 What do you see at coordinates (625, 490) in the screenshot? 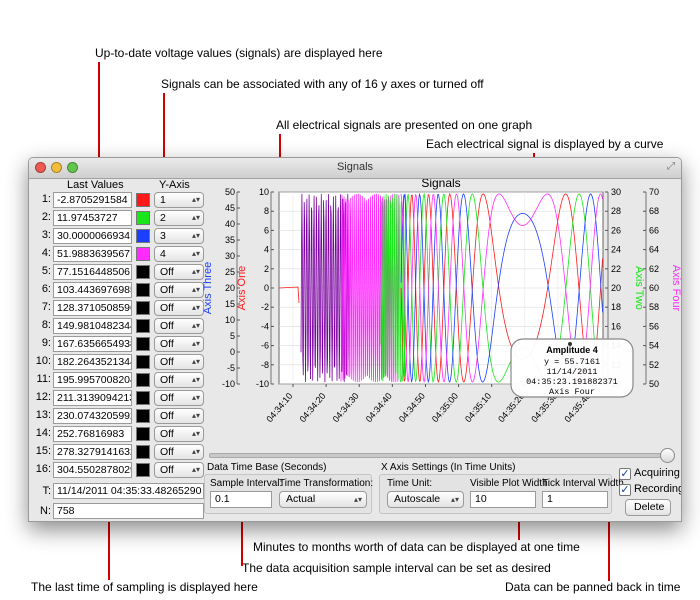
I see `recording-checkbox: ✓` at bounding box center [625, 490].